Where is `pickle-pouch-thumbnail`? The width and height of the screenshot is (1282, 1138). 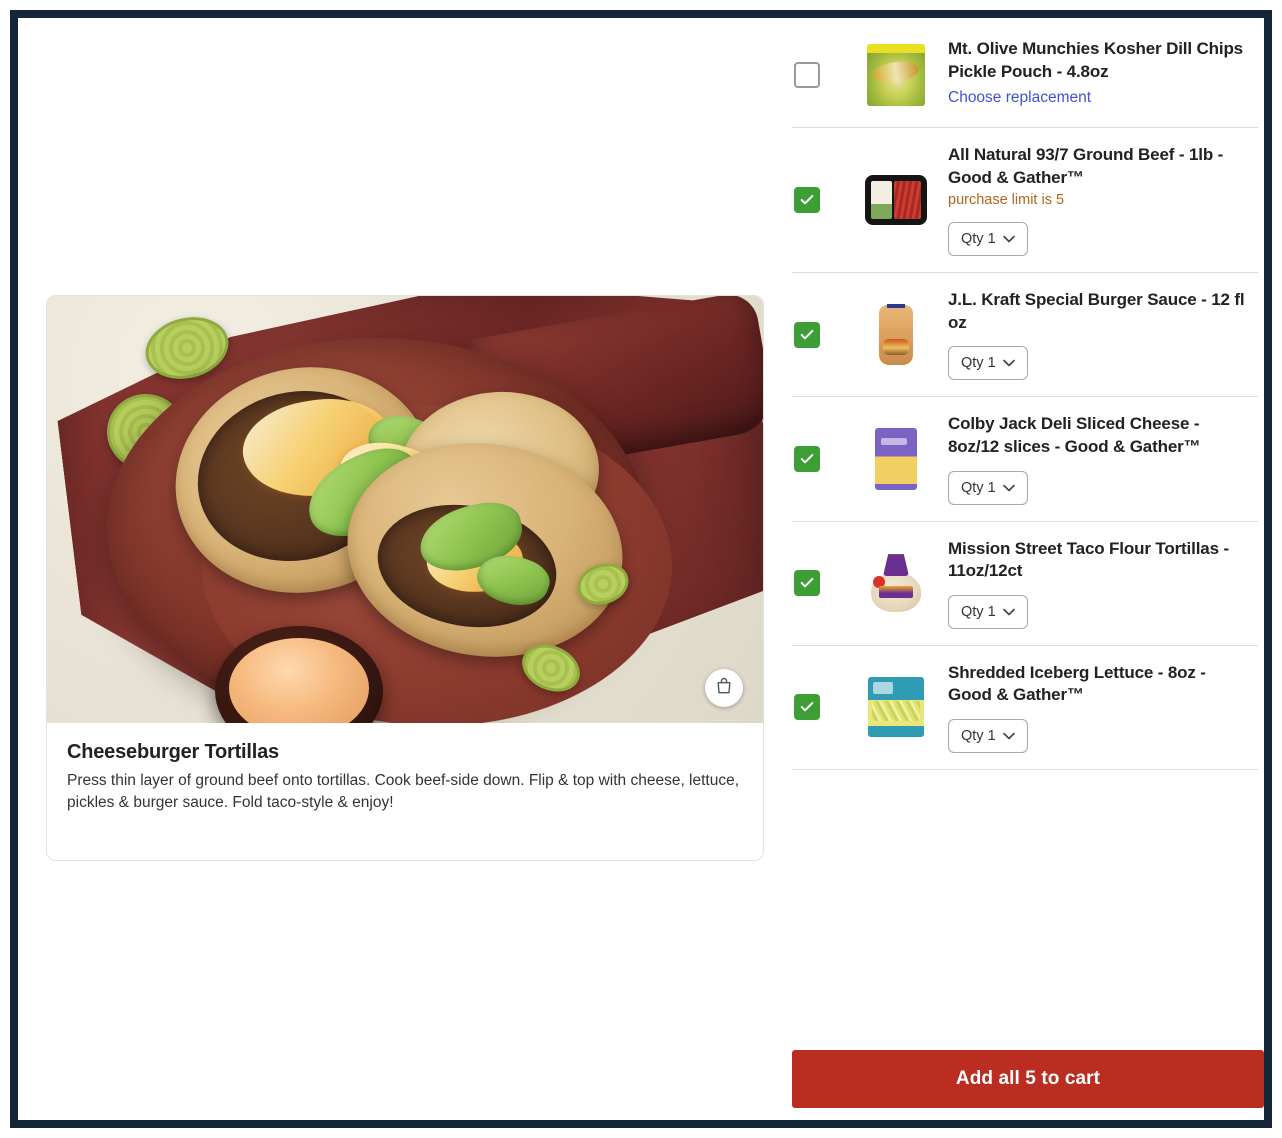 pickle-pouch-thumbnail is located at coordinates (896, 74).